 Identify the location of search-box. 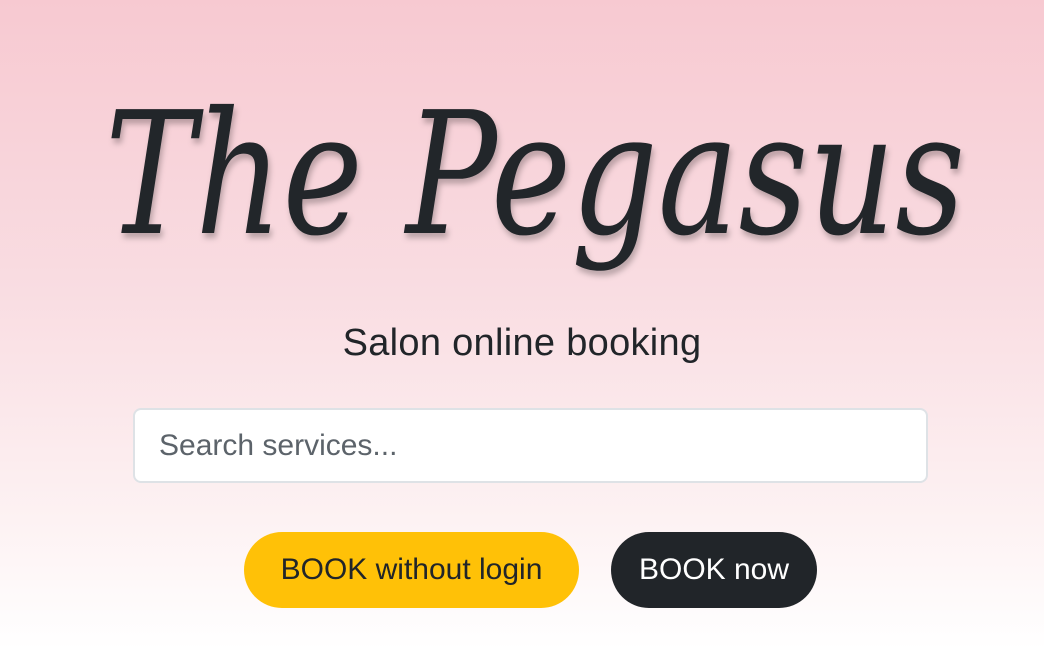
(530, 445).